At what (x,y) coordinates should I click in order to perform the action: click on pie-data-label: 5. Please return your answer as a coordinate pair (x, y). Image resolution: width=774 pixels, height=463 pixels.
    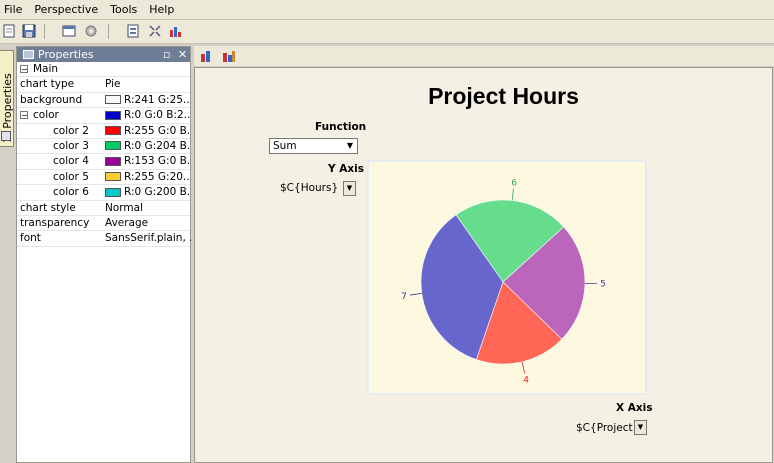
    Looking at the image, I should click on (603, 285).